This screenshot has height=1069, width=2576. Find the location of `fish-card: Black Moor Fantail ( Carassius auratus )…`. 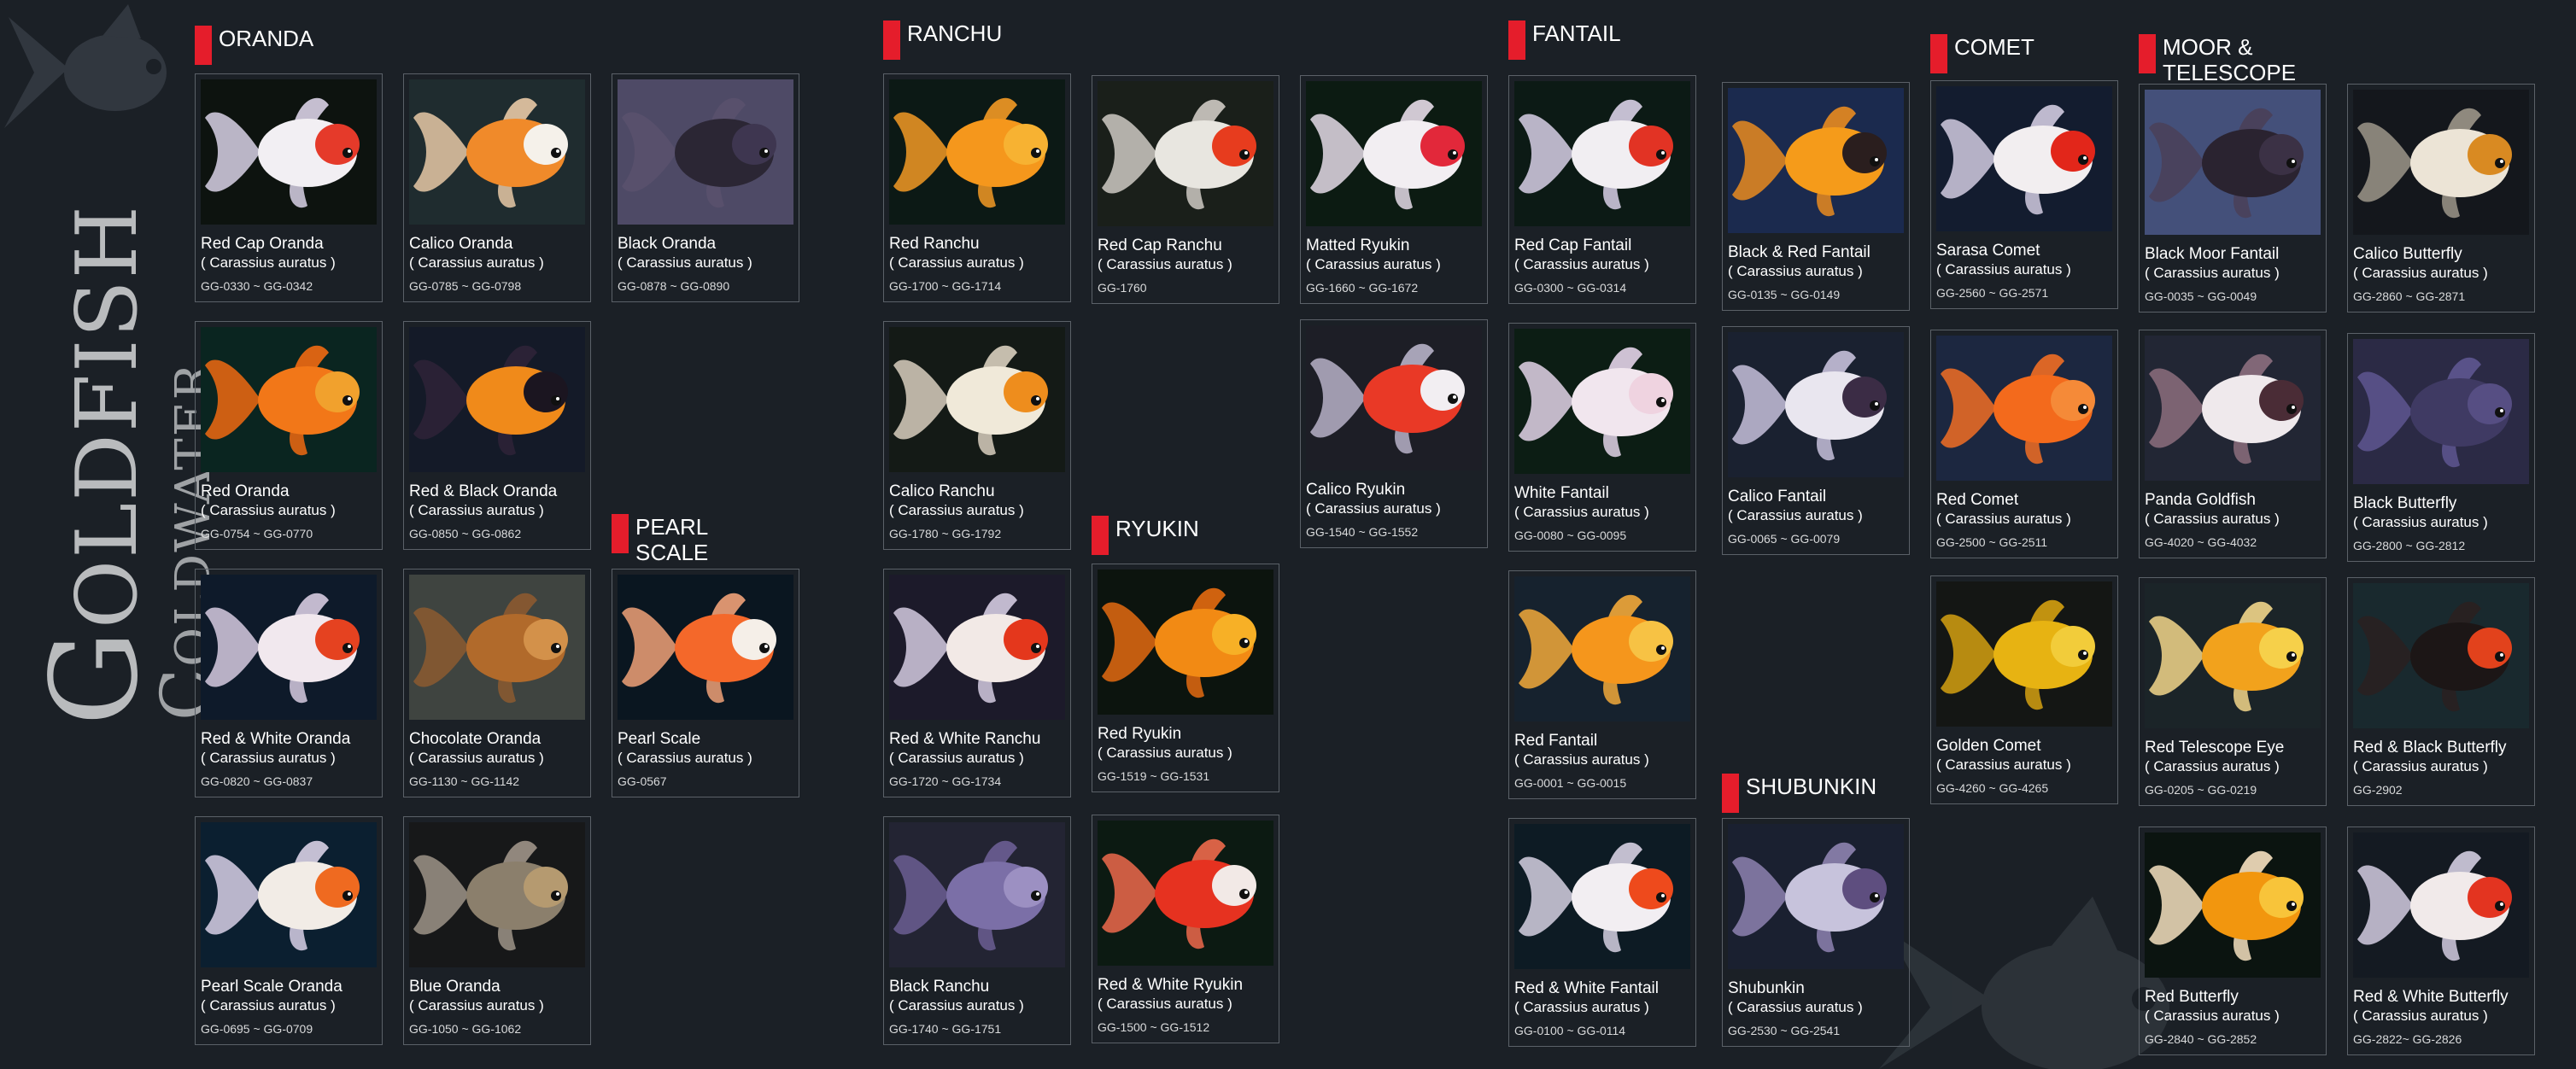

fish-card: Black Moor Fantail ( Carassius auratus )… is located at coordinates (2233, 198).